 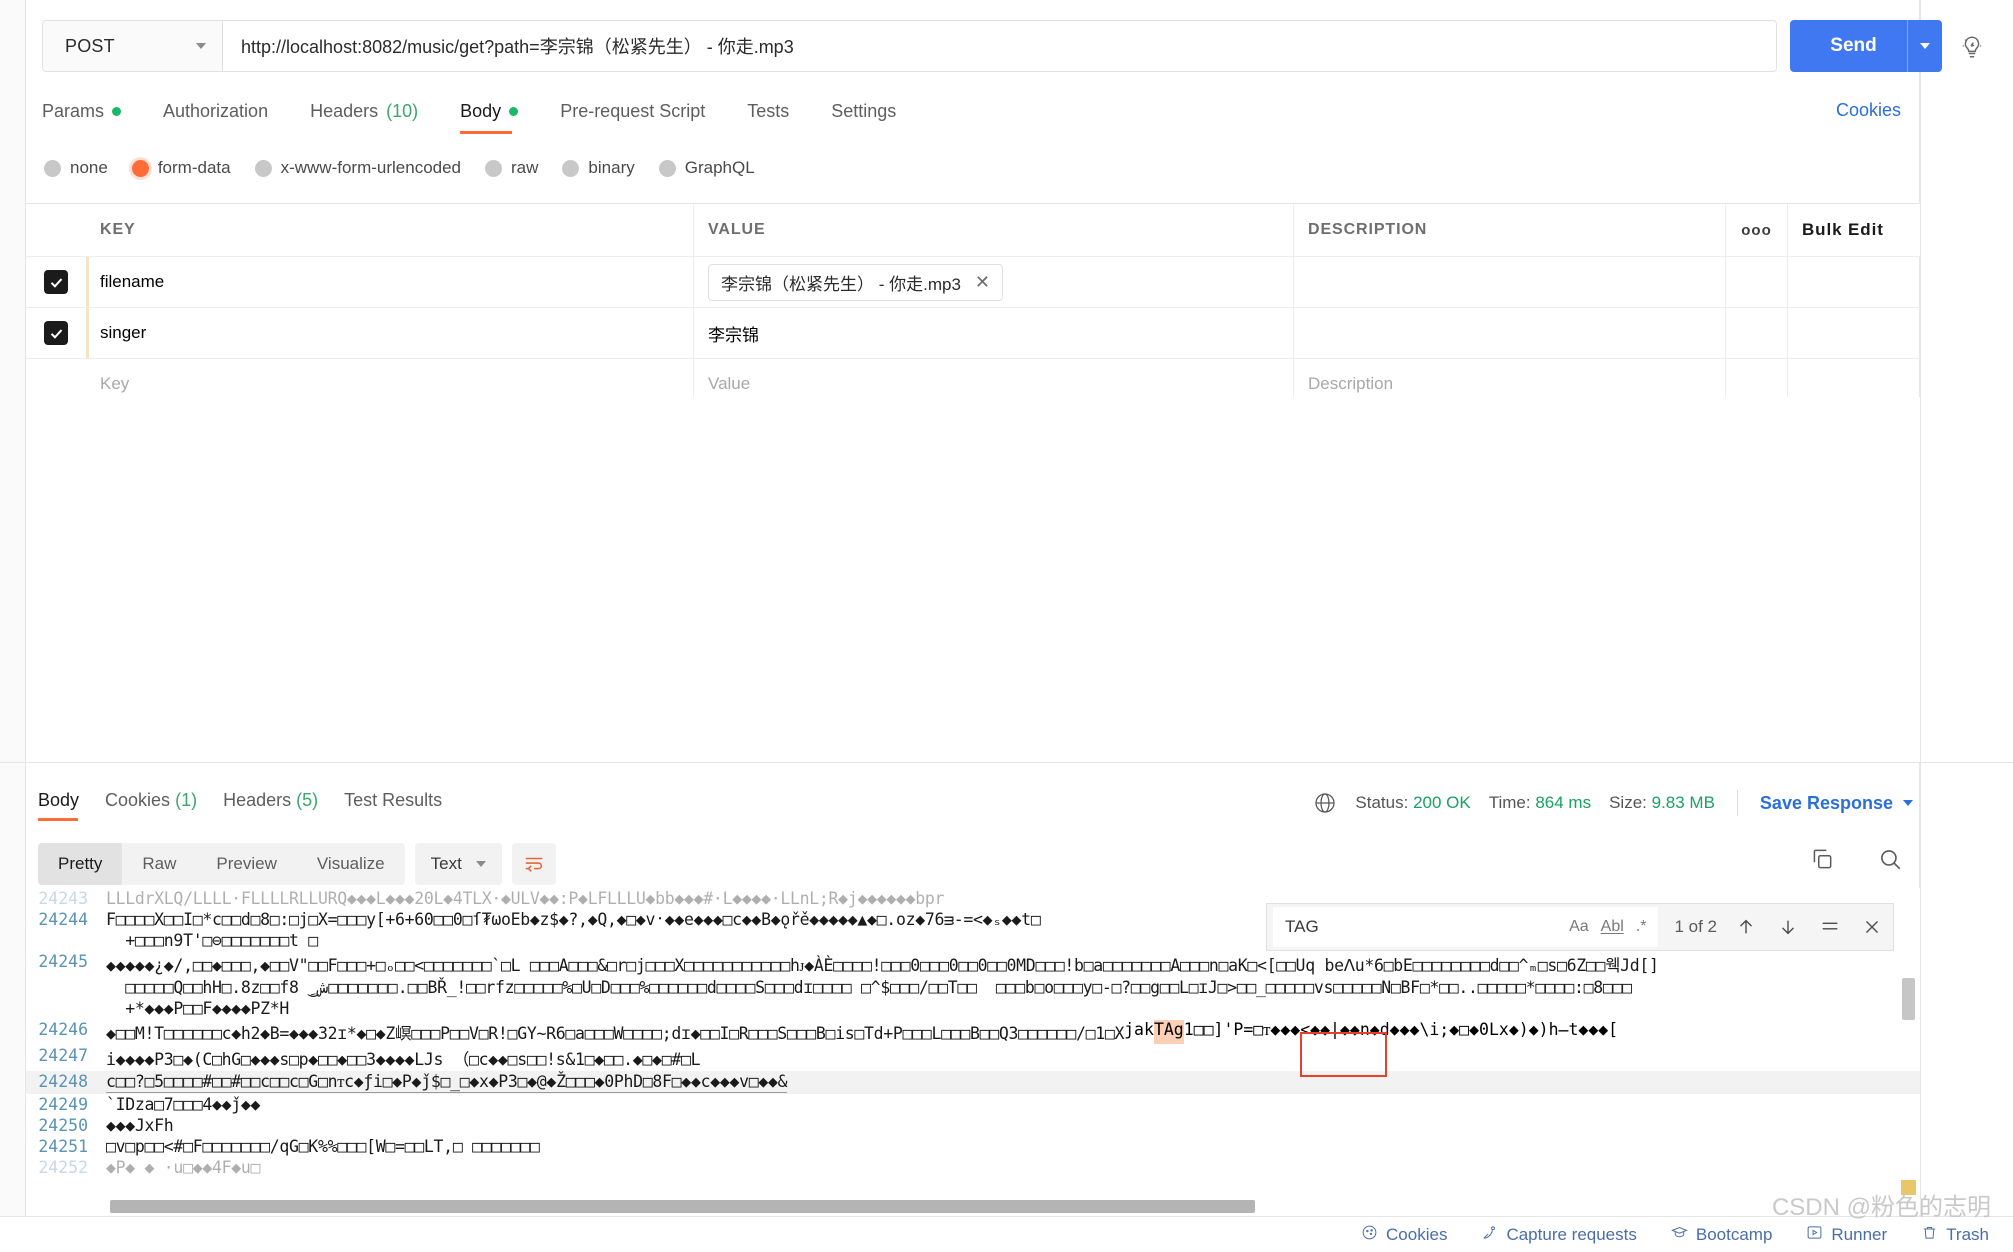 I want to click on request-tab-params: Params, so click(x=92, y=108).